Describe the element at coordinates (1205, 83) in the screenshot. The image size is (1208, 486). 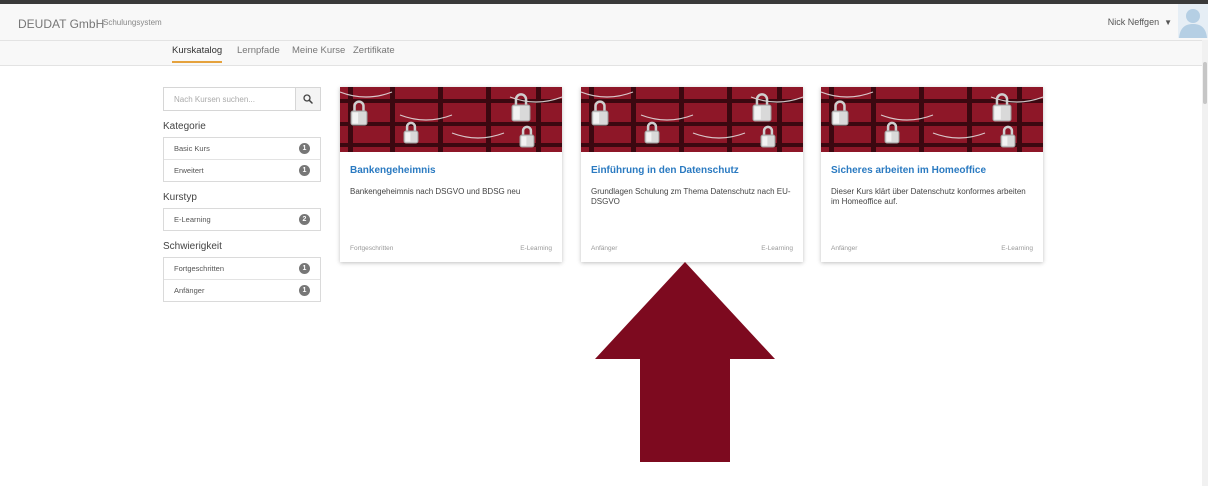
I see `scrollbar-thumb` at that location.